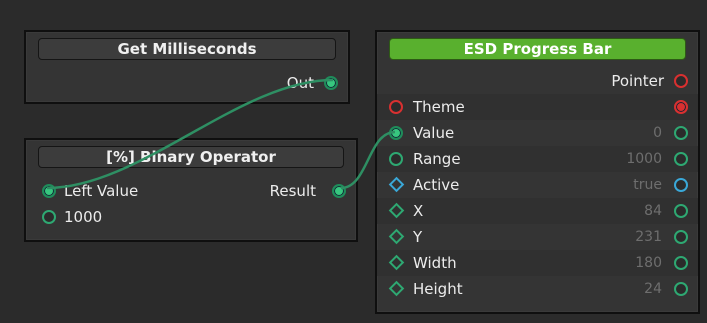 This screenshot has height=323, width=707. What do you see at coordinates (396, 262) in the screenshot?
I see `input-port-width-icon` at bounding box center [396, 262].